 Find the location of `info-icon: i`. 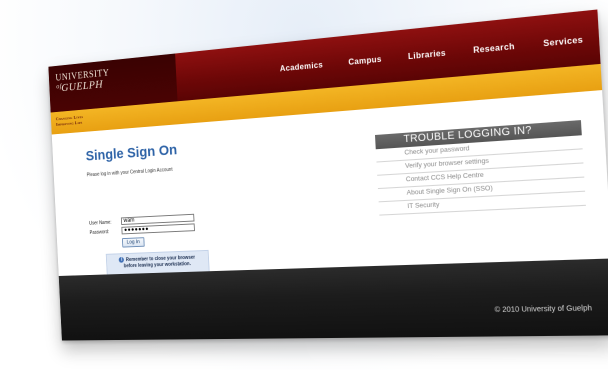

info-icon: i is located at coordinates (121, 260).